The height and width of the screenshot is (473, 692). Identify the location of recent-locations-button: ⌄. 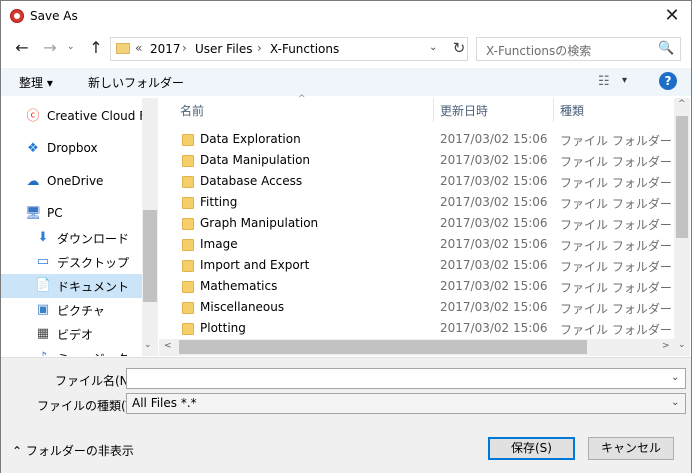
(71, 47).